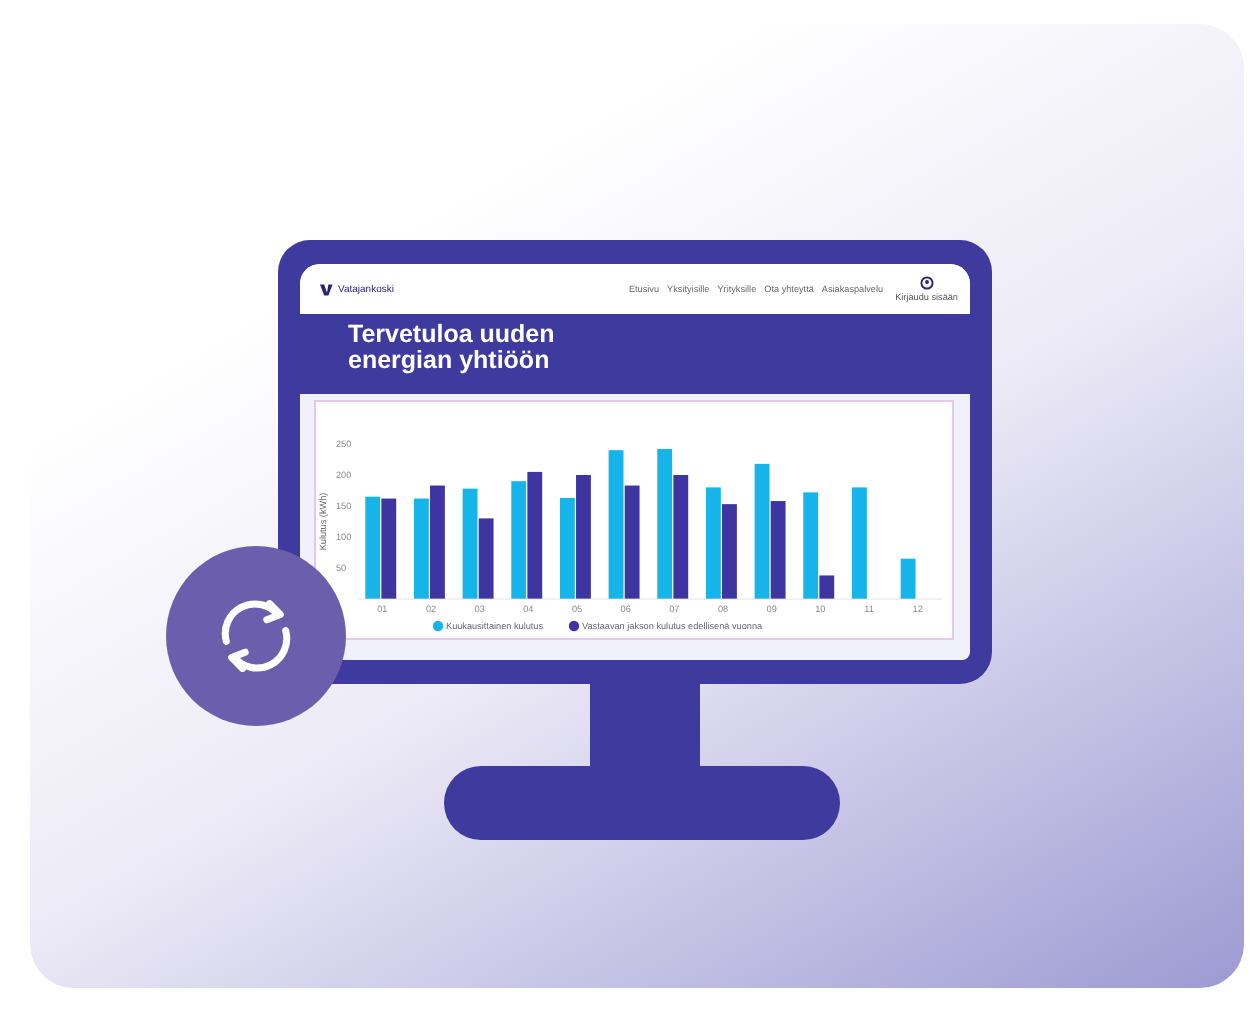 This screenshot has height=1012, width=1250. I want to click on user-icon, so click(926, 283).